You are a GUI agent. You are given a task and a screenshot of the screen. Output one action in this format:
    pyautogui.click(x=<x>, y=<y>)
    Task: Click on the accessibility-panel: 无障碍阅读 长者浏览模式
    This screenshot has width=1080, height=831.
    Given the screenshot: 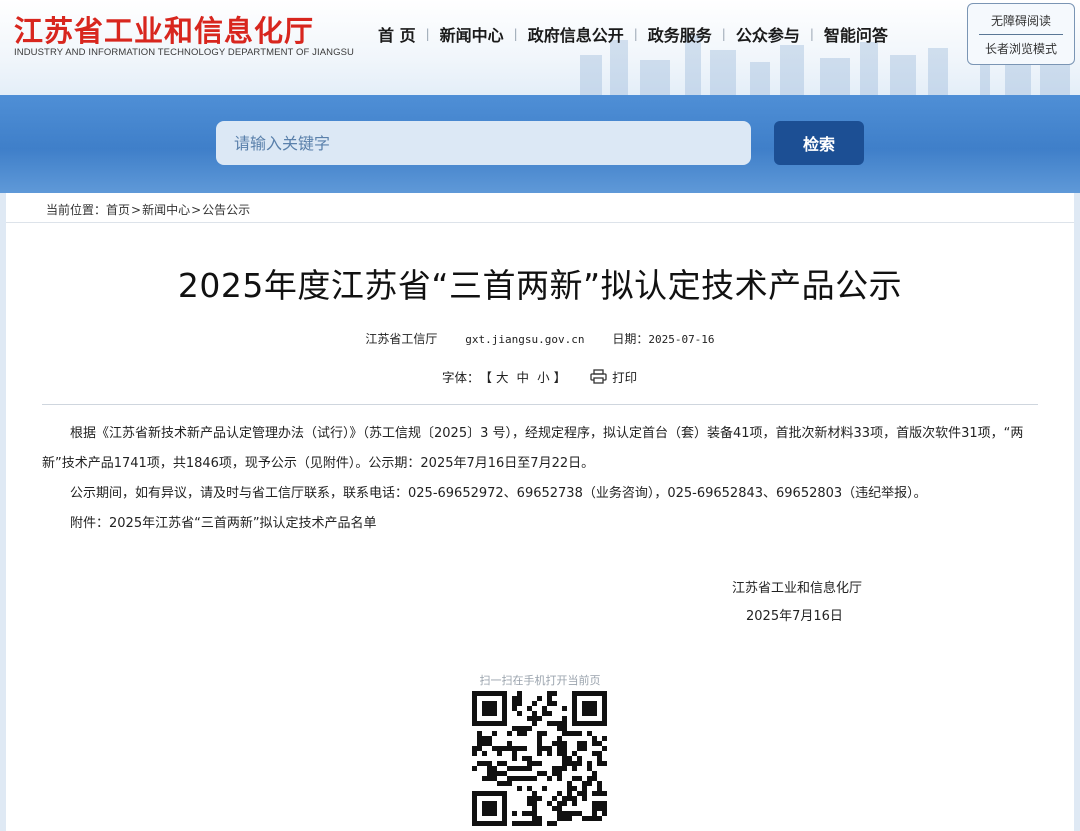 What is the action you would take?
    pyautogui.click(x=1021, y=34)
    